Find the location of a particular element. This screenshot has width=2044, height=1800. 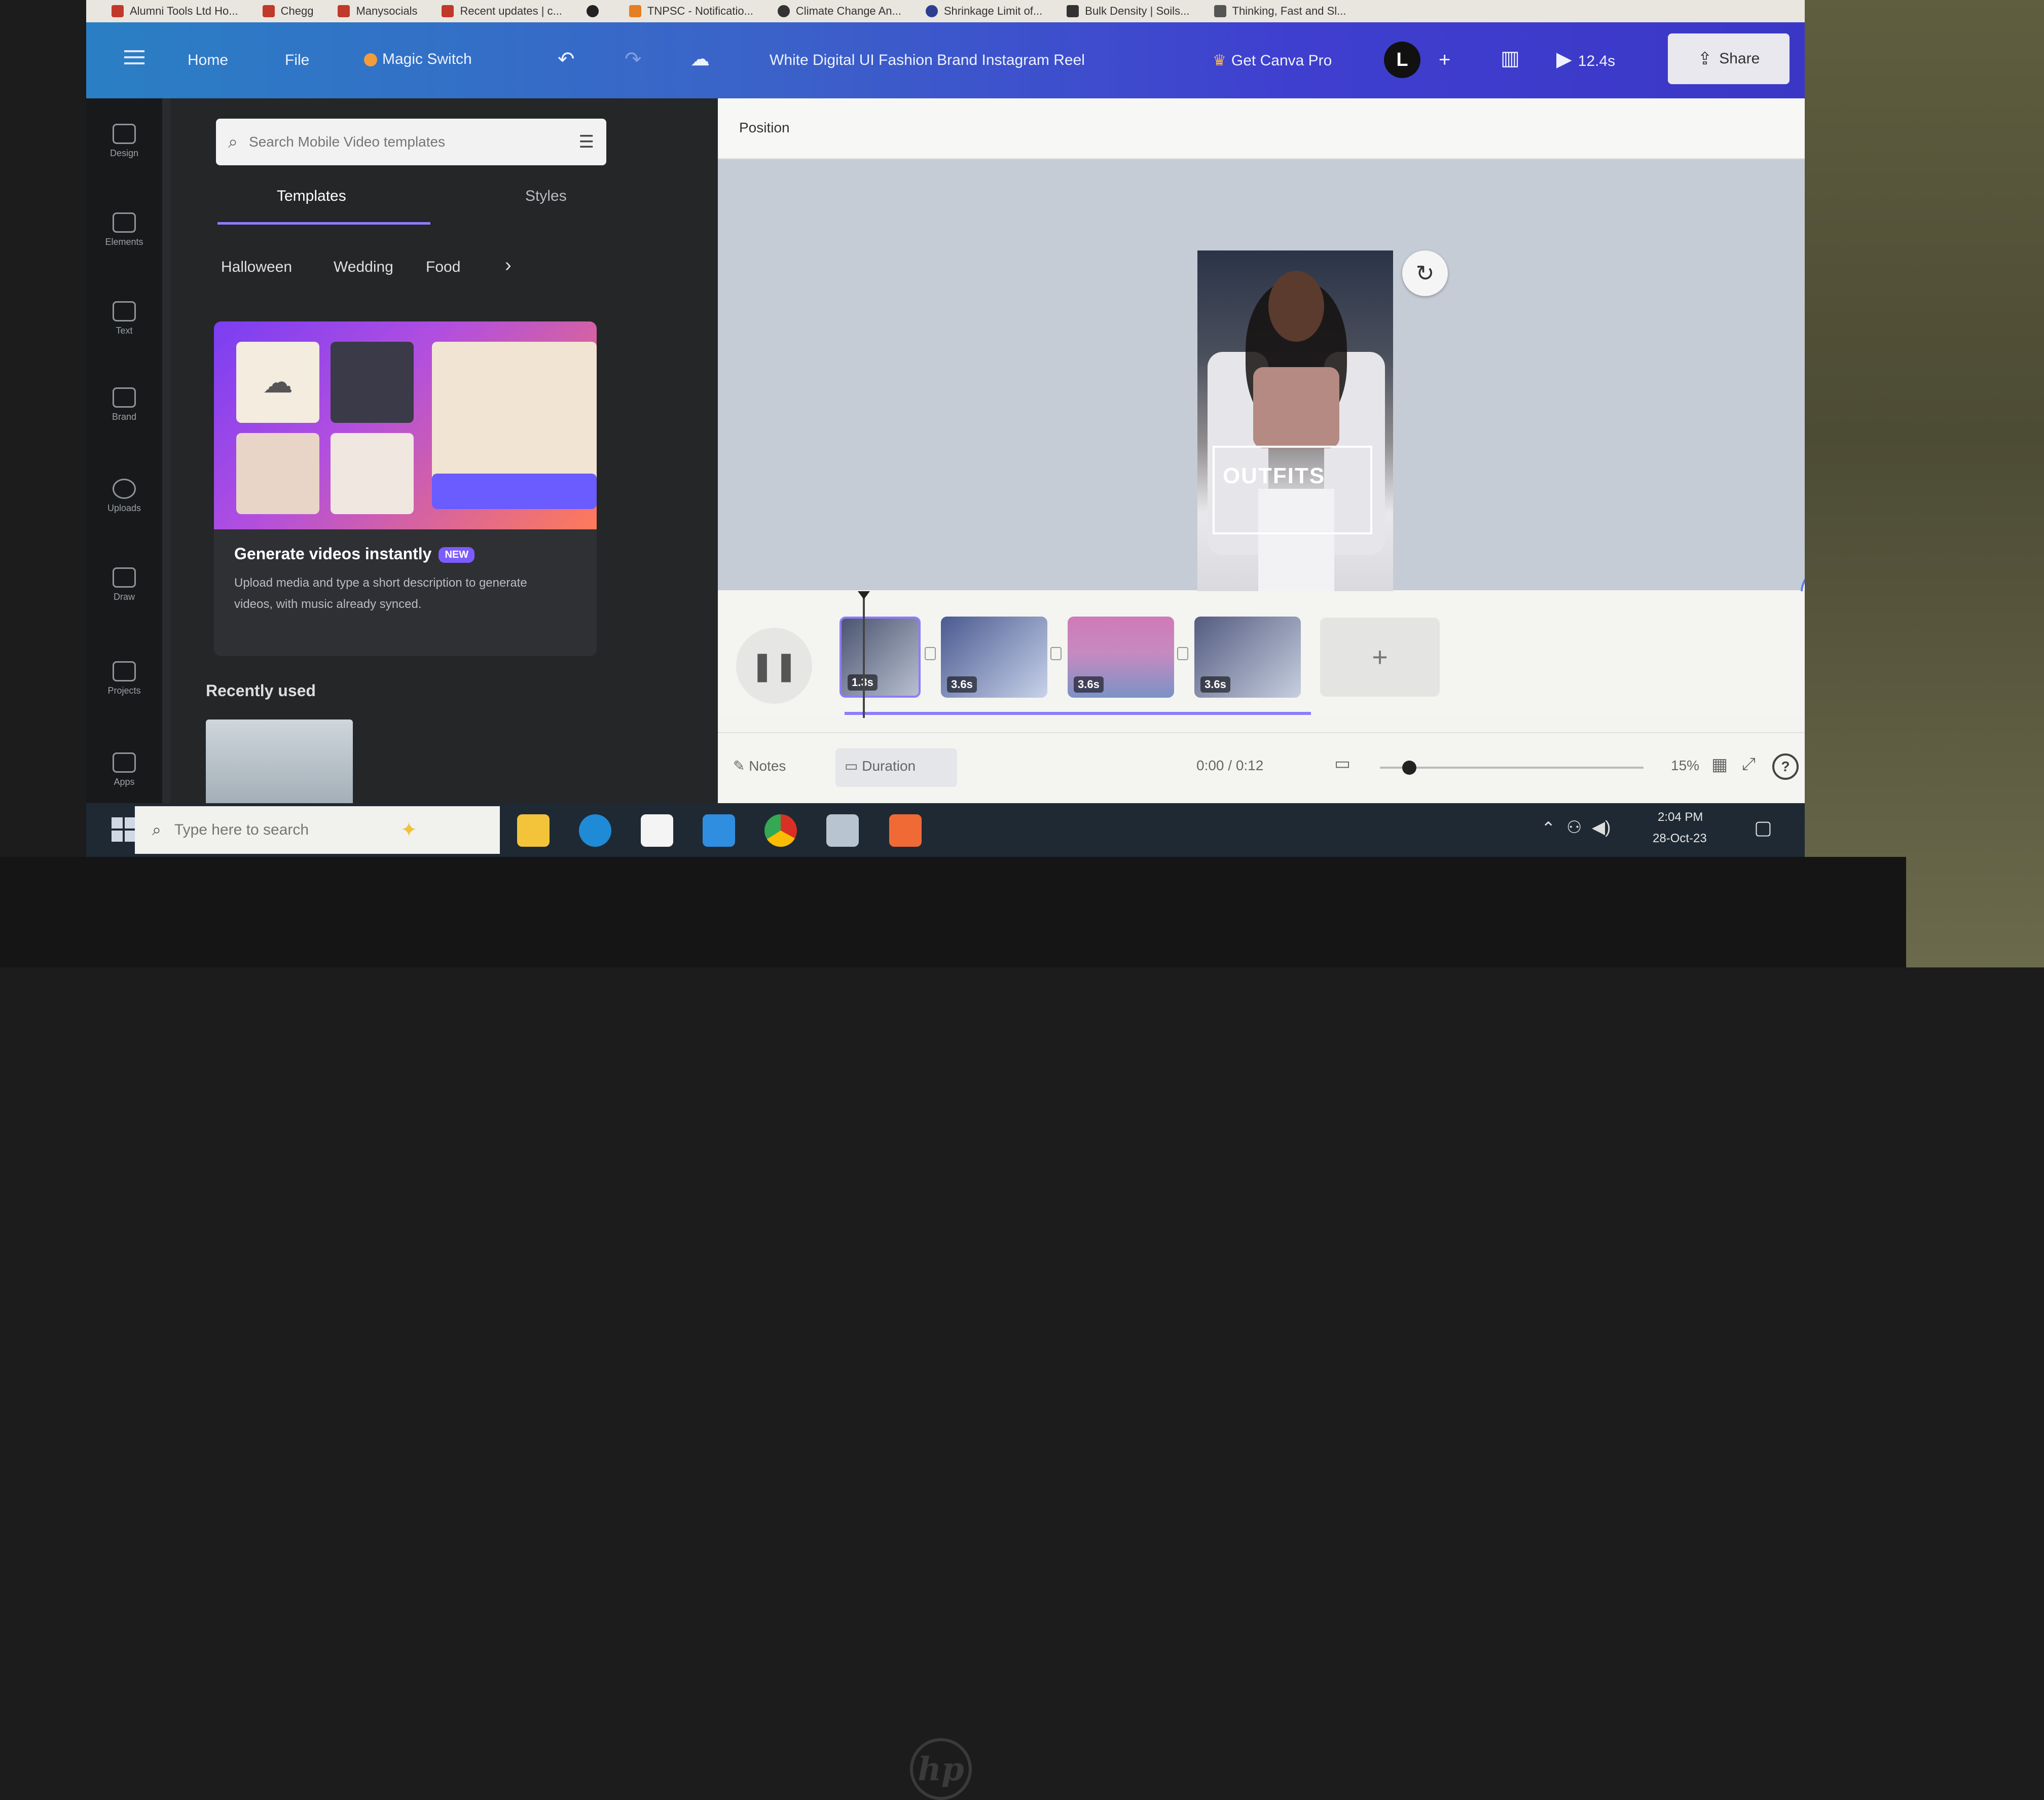

taskbar-clock: 2:04 PM is located at coordinates (1680, 817).